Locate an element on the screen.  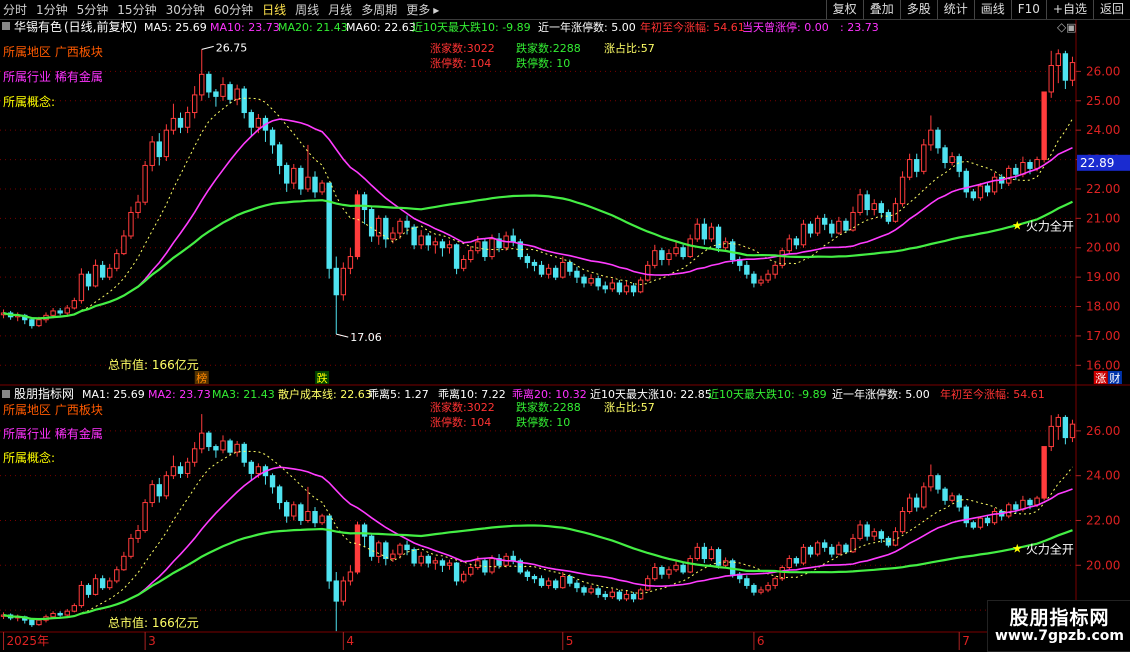
high-arrow is located at coordinates (207, 47).